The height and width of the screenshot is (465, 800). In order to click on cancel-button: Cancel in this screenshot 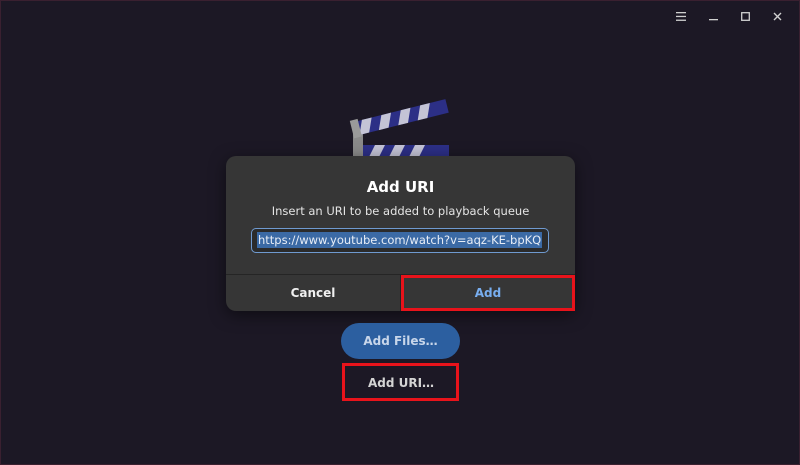, I will do `click(313, 293)`.